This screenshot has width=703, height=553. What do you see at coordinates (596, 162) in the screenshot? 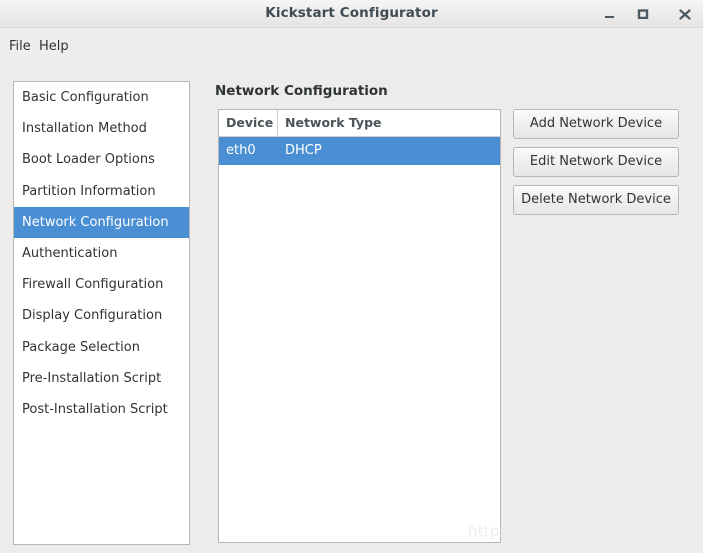
I see `edit-network-device-button: Edit Network Device` at bounding box center [596, 162].